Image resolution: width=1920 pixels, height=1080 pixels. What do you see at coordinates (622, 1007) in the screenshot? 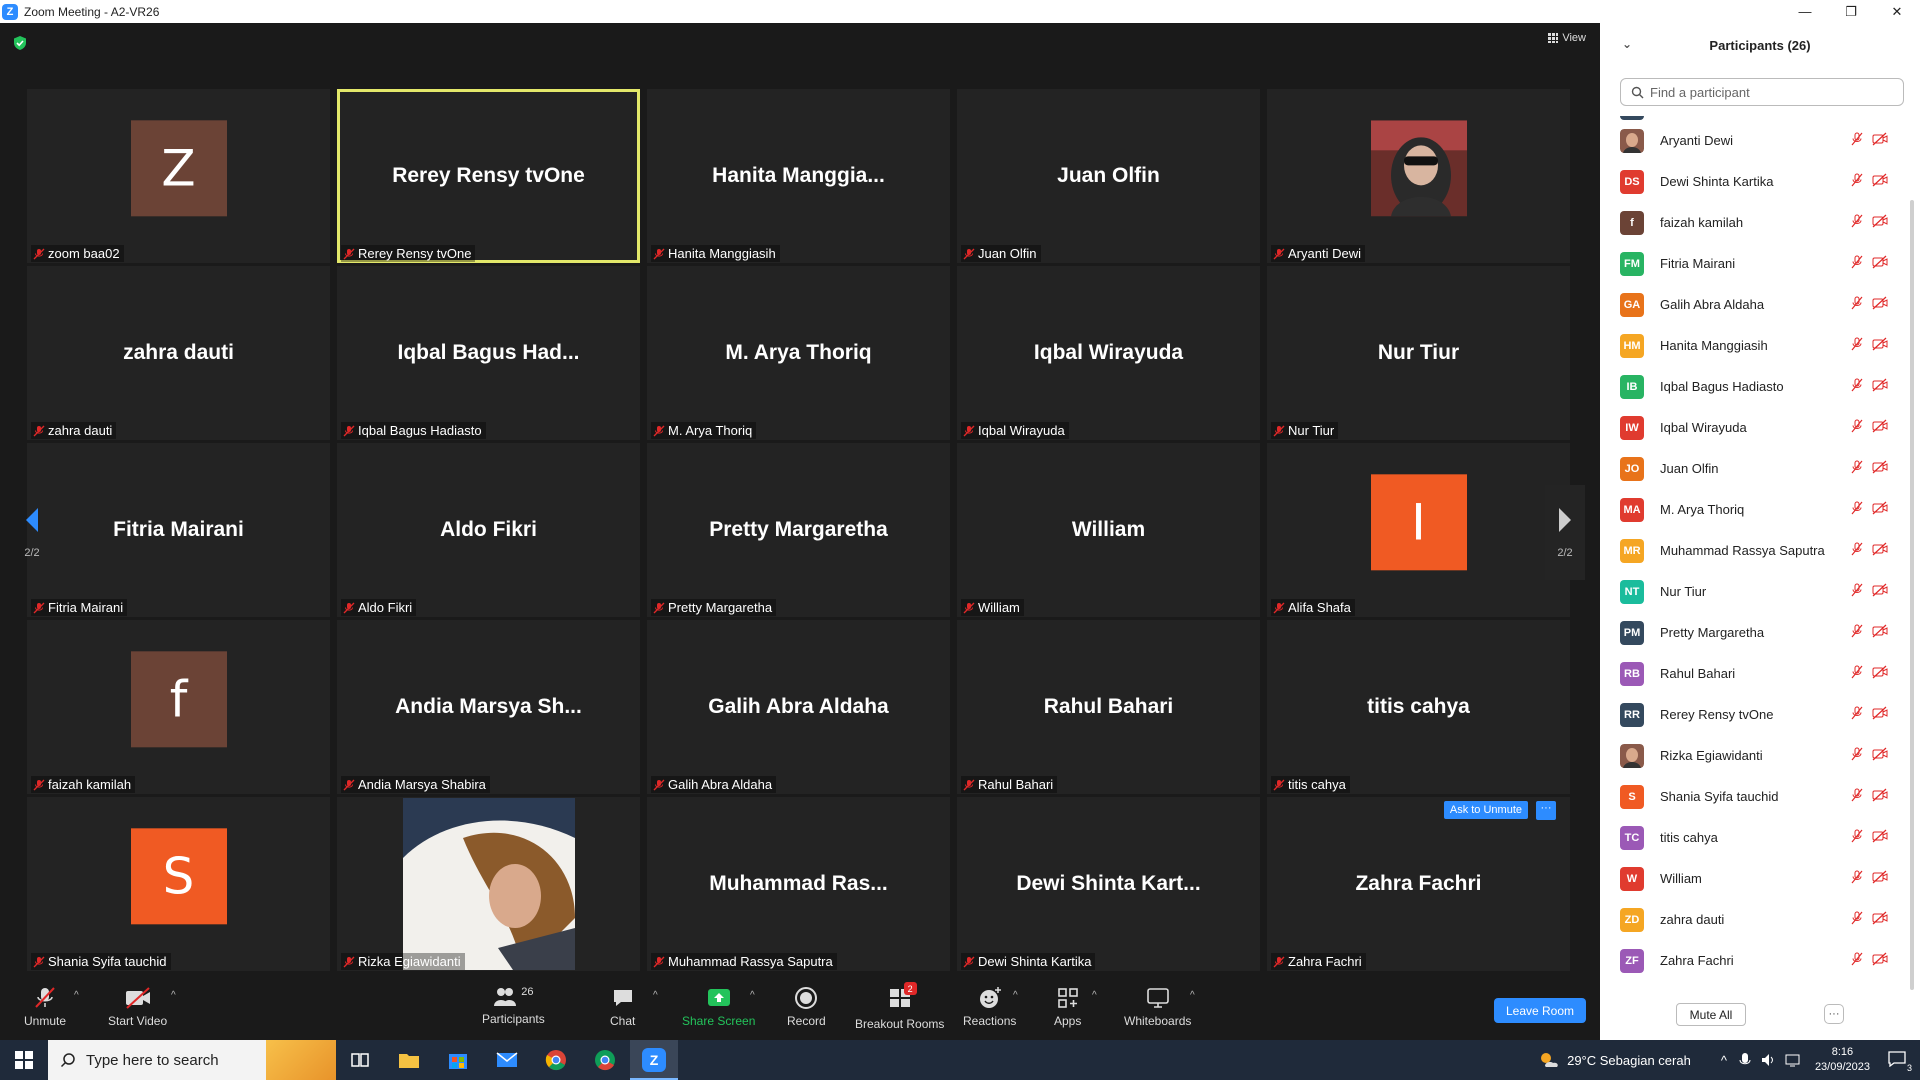
I see `chat-button: Chat` at bounding box center [622, 1007].